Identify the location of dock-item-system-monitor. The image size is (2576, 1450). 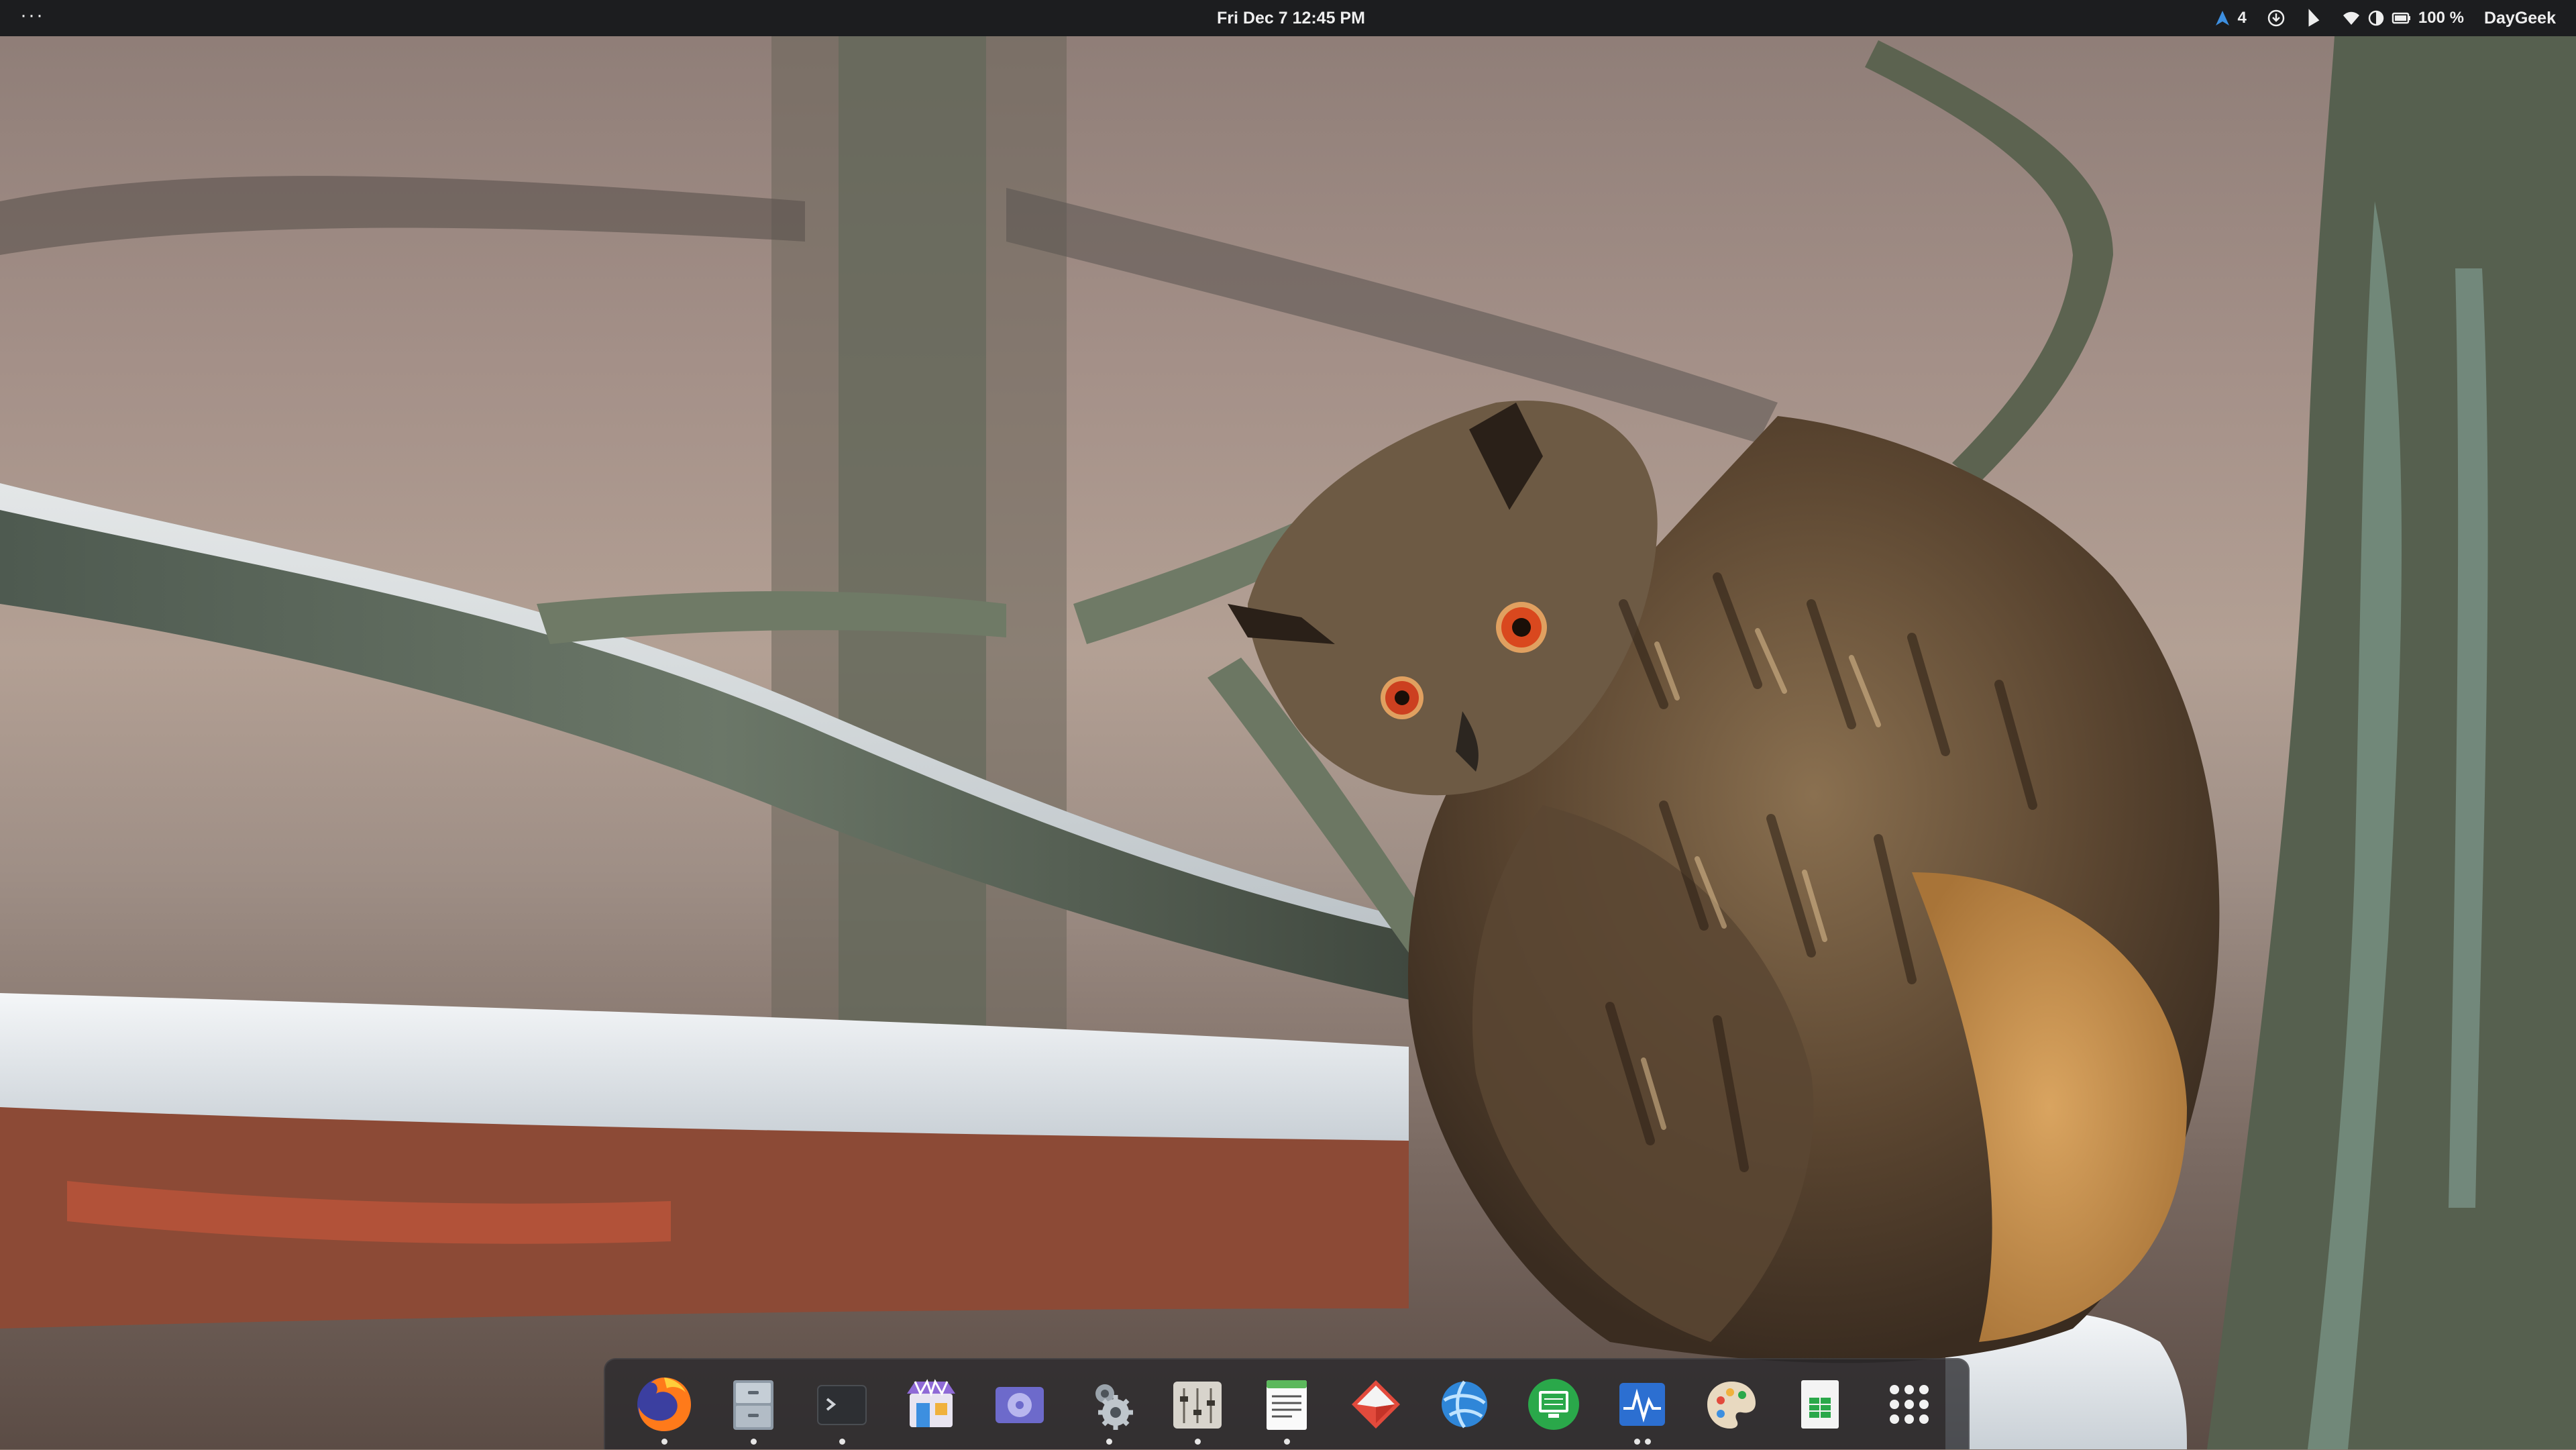
(1642, 1404).